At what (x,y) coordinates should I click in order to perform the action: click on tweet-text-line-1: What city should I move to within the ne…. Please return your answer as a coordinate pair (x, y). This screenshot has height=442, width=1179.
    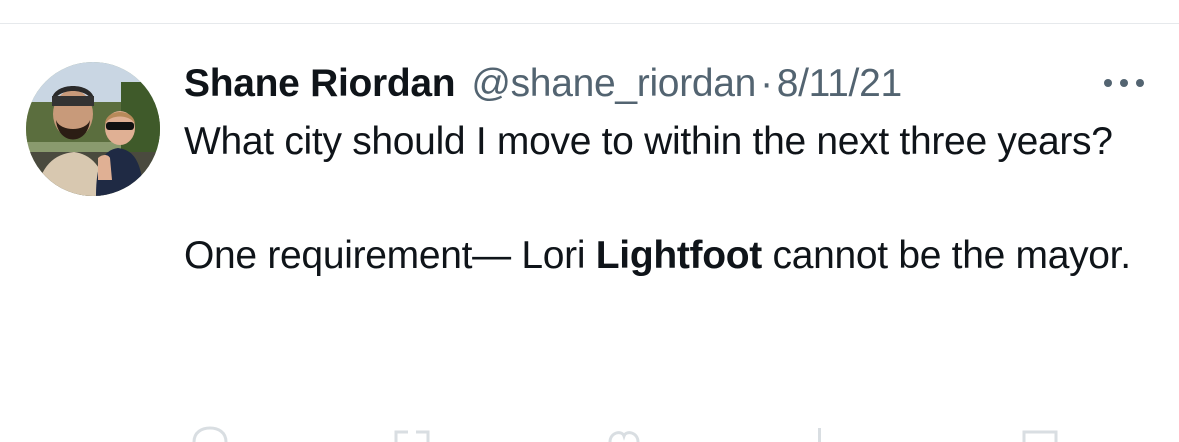
    Looking at the image, I should click on (648, 141).